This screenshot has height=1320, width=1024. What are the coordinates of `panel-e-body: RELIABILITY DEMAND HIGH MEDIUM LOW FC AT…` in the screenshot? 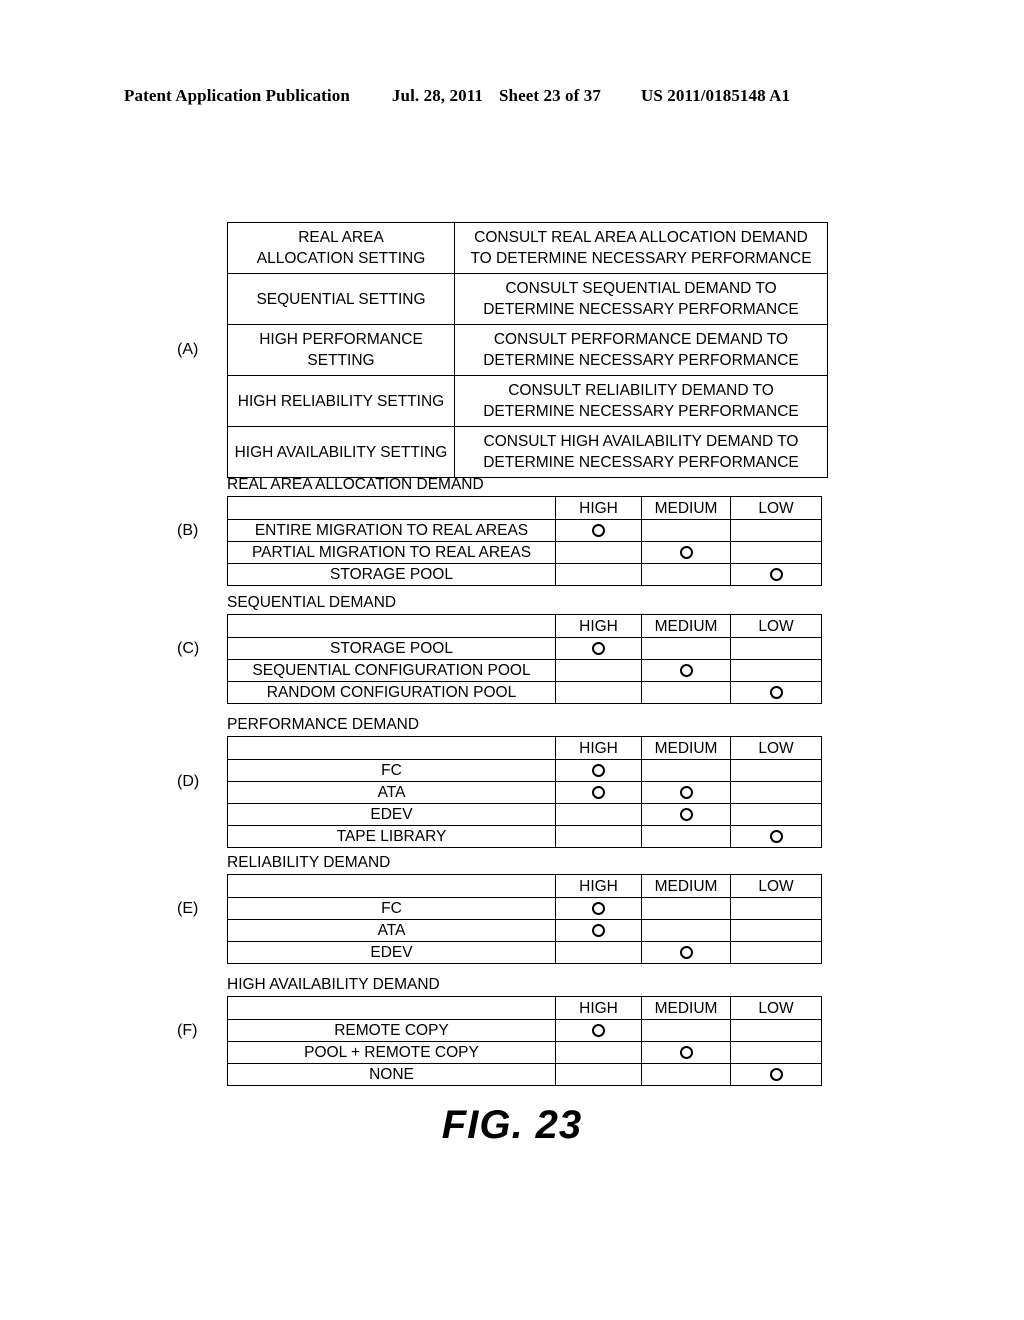 It's located at (524, 909).